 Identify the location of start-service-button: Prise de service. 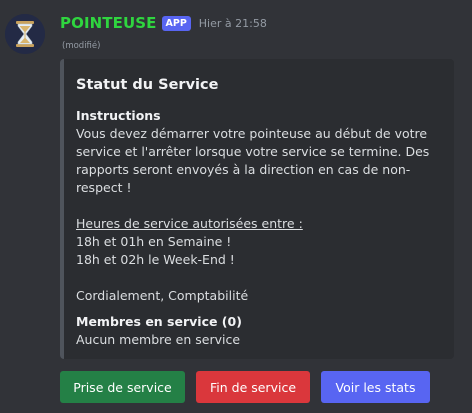
(122, 387).